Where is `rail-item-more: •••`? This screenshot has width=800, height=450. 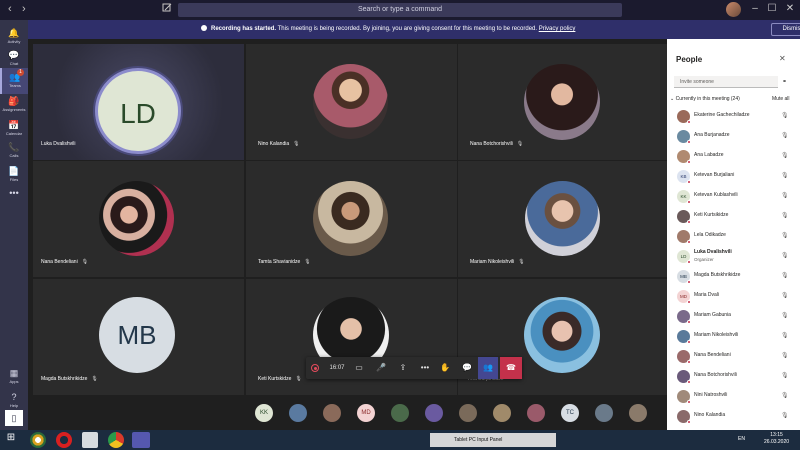
rail-item-more: ••• is located at coordinates (14, 197).